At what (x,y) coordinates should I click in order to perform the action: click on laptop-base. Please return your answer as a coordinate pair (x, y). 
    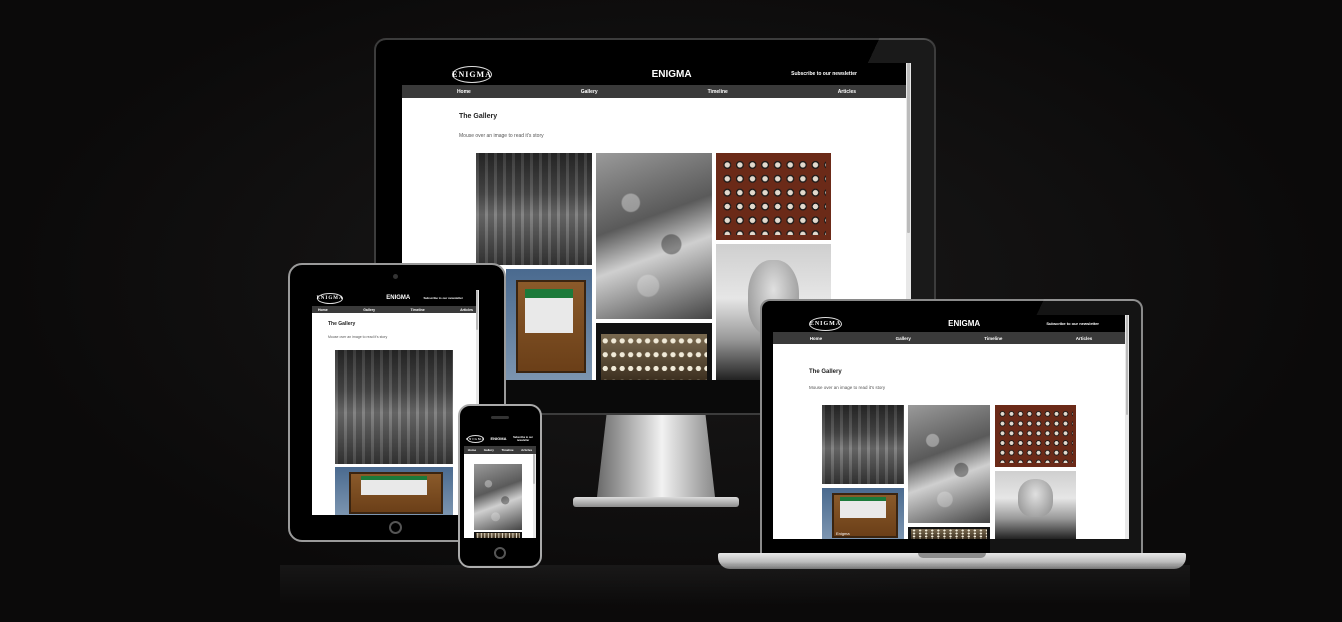
    Looking at the image, I should click on (952, 561).